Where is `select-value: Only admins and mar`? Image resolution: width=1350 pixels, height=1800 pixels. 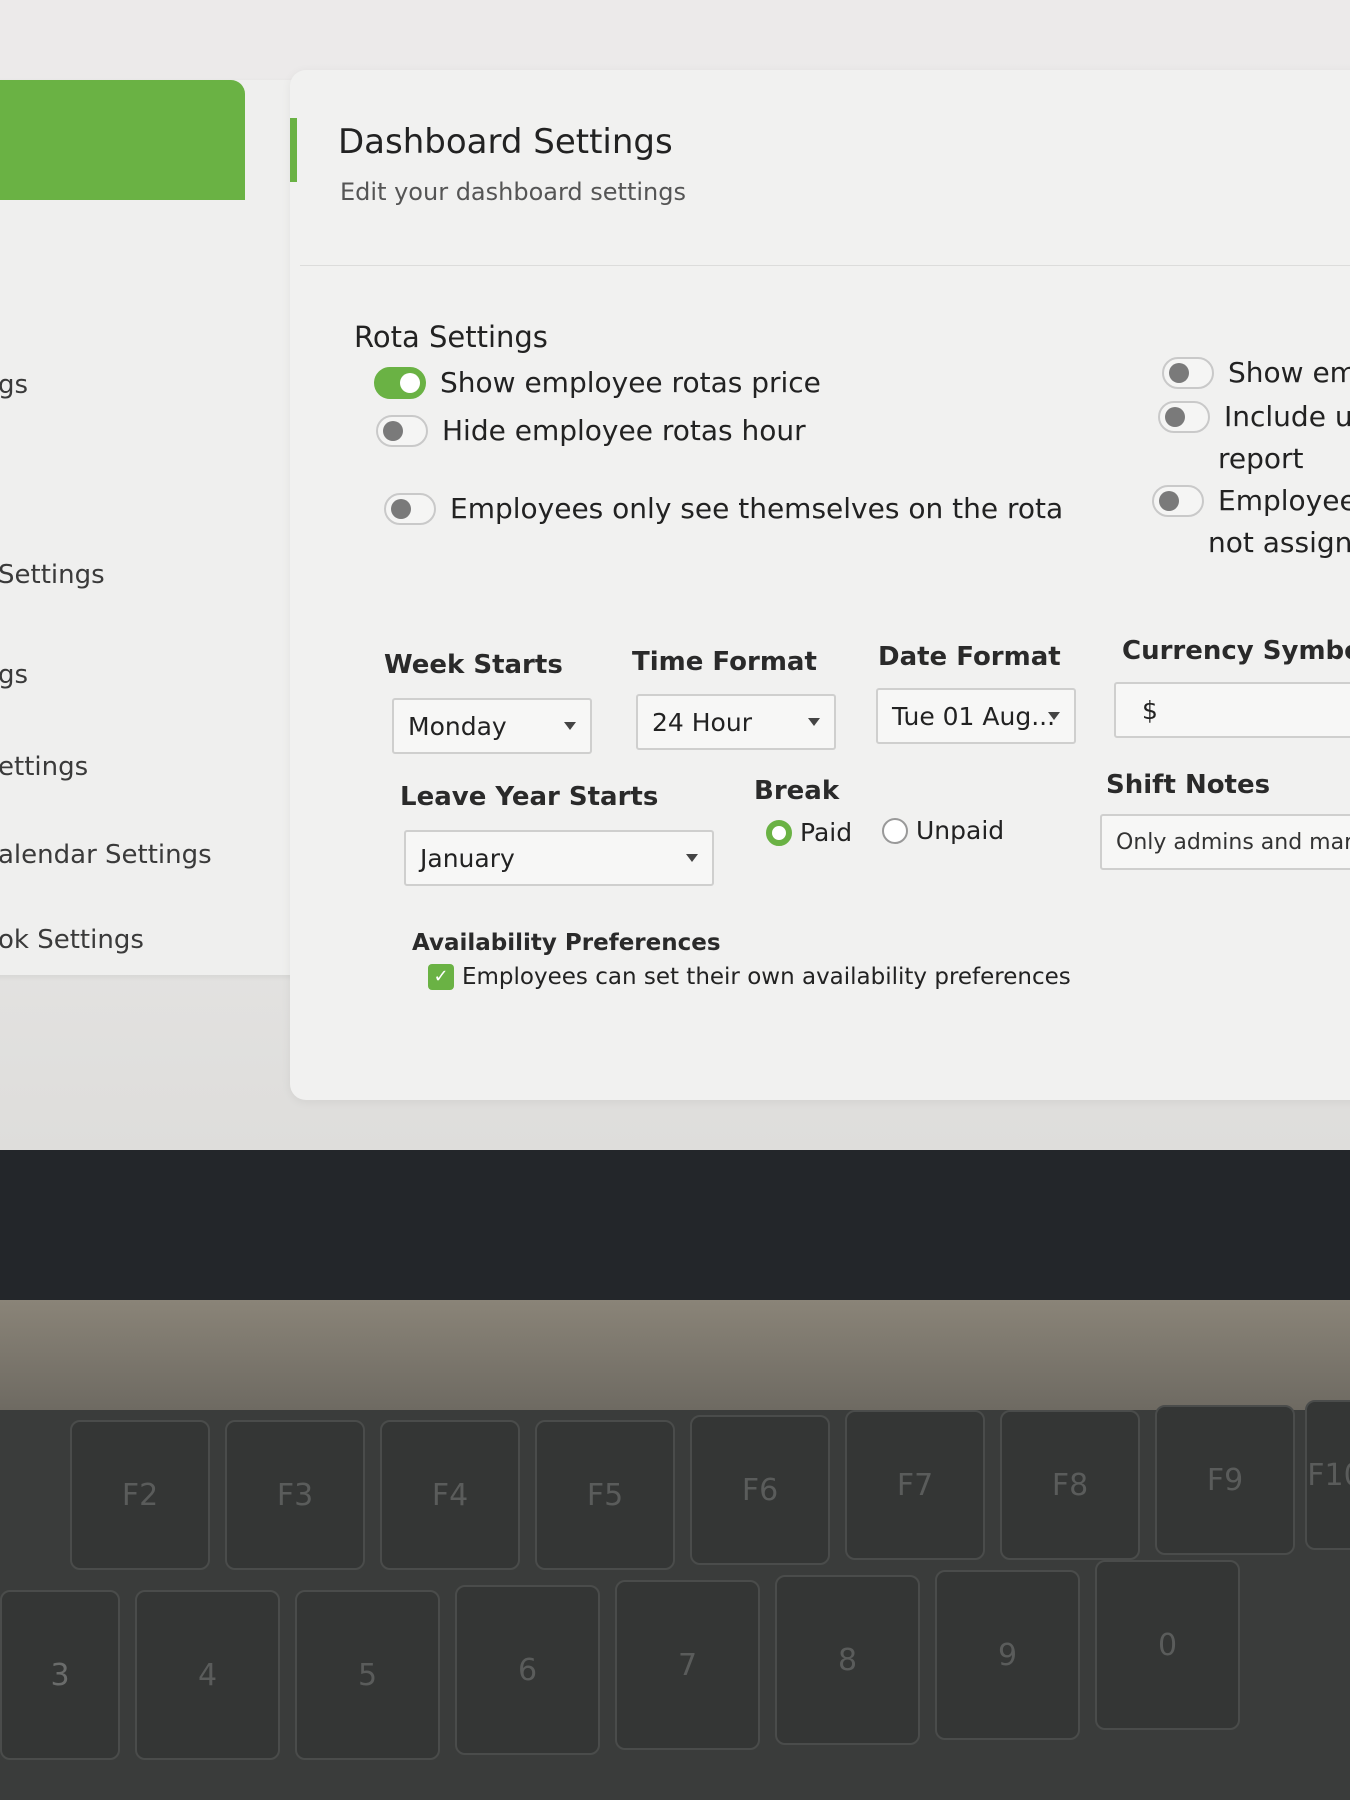
select-value: Only admins and mar is located at coordinates (1233, 842).